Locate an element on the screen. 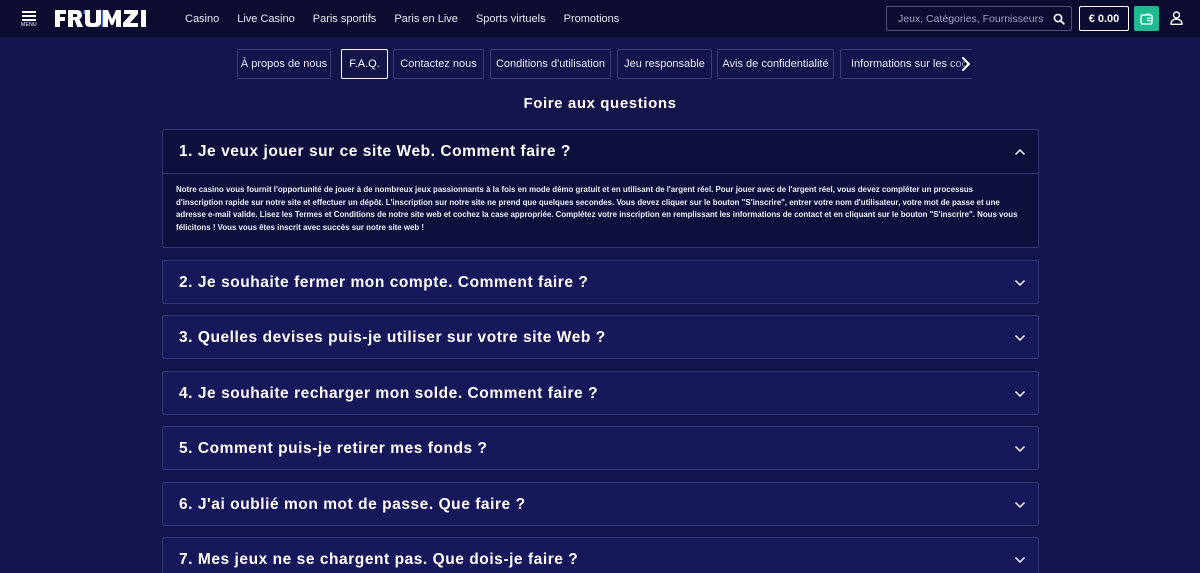 The image size is (1200, 573). nav-paris-sportifs: Paris sportifs is located at coordinates (345, 19).